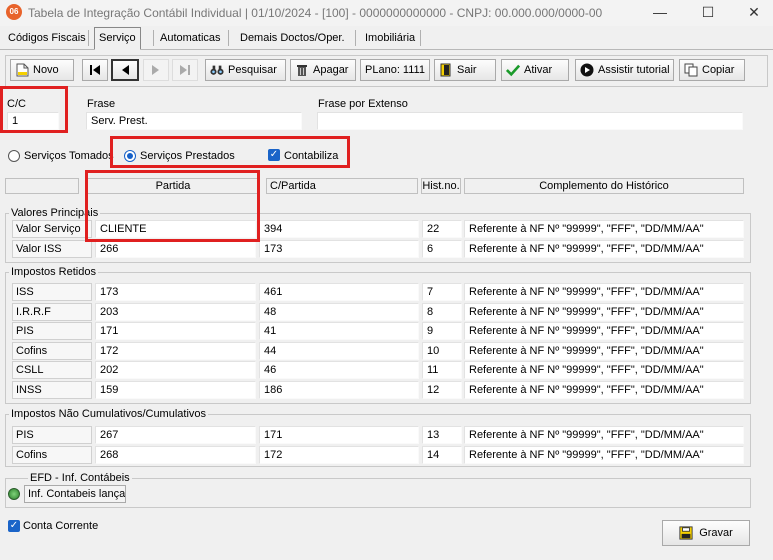  Describe the element at coordinates (535, 70) in the screenshot. I see `ativar-button: Ativar` at that location.